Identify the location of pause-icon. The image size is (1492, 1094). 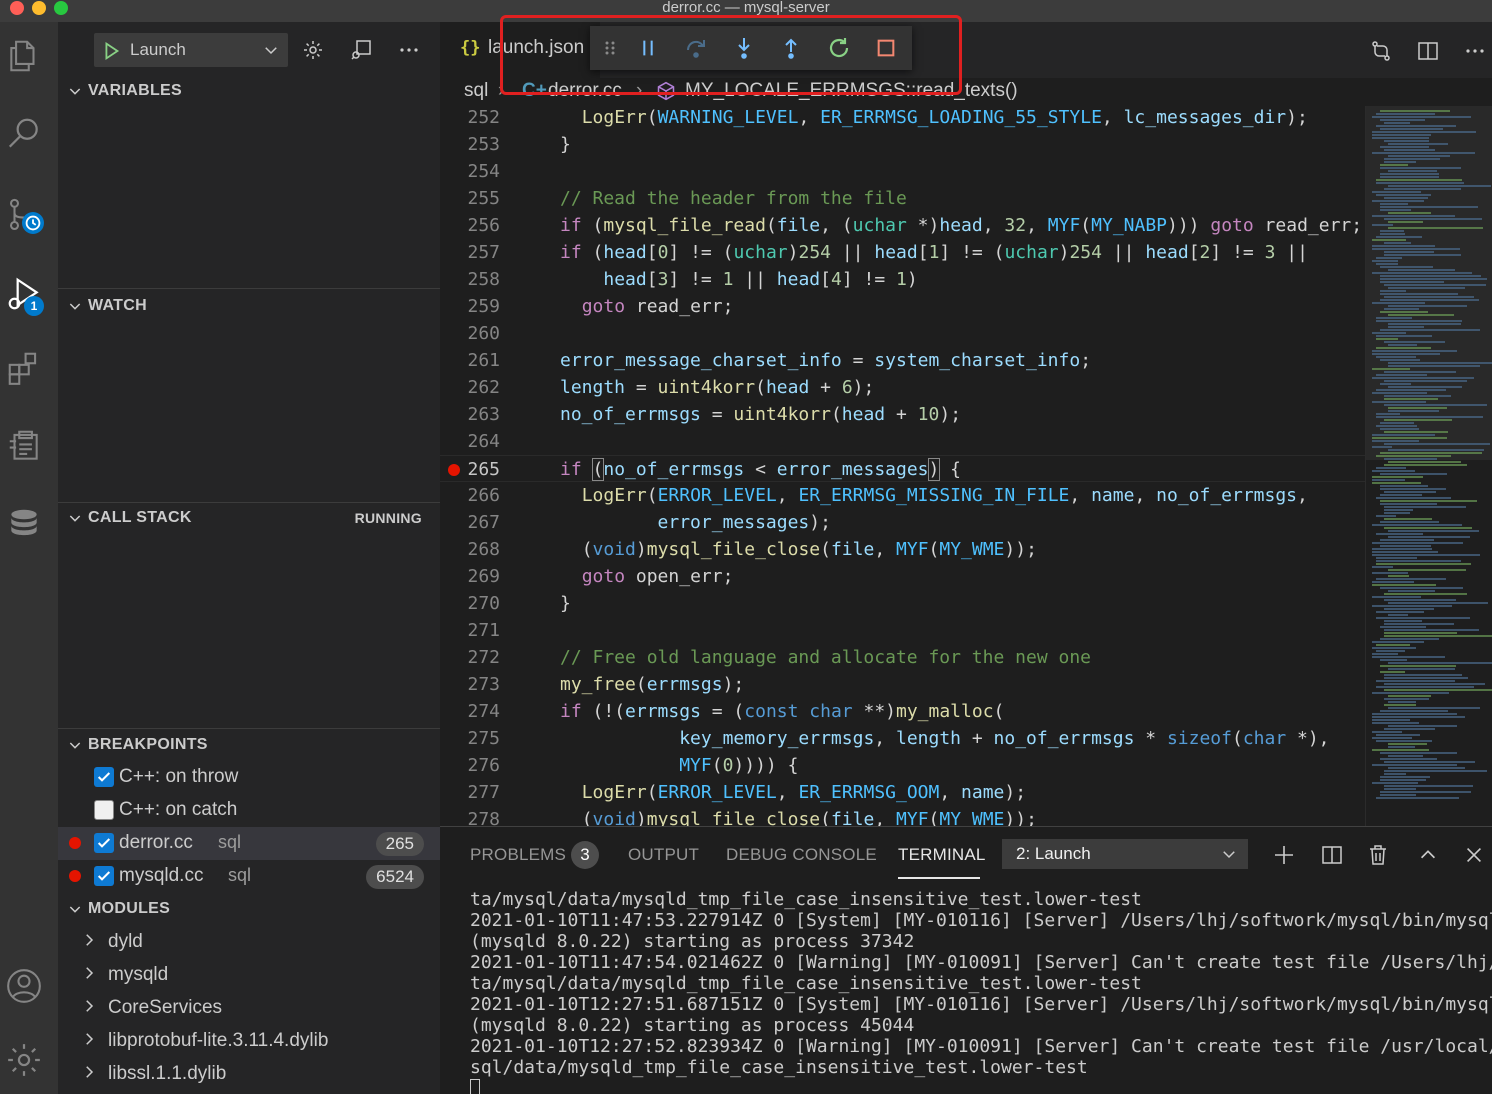
(648, 48).